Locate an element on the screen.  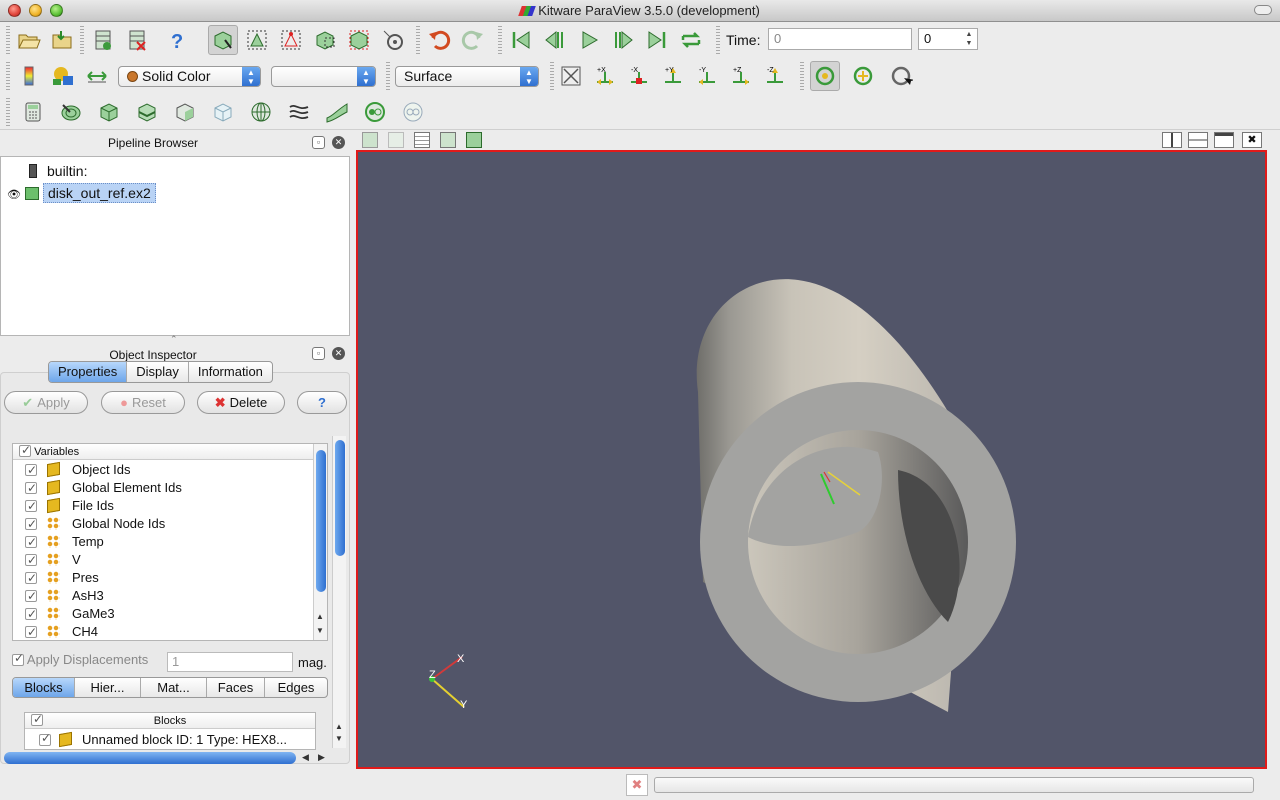
eye-icon: 👁 is located at coordinates (14, 195).